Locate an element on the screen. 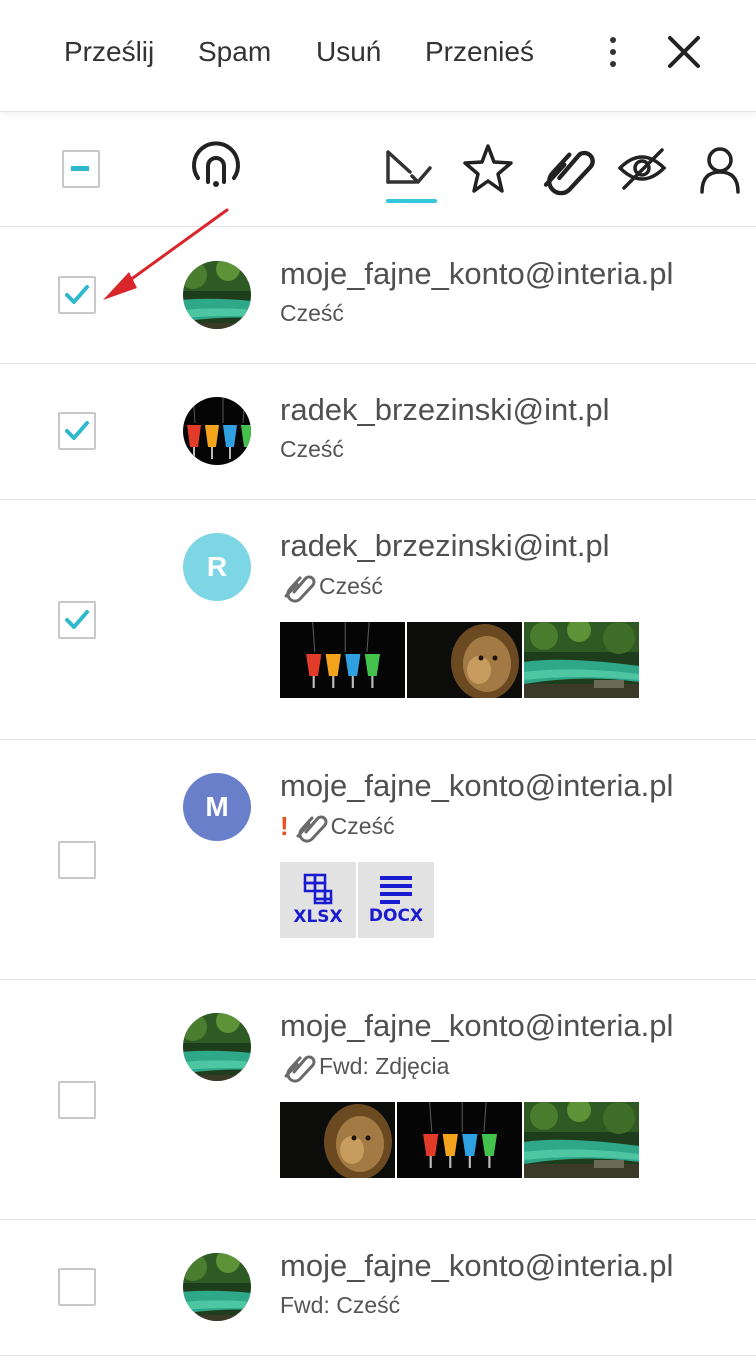 The height and width of the screenshot is (1364, 756). file-attachments: XLSX DOCX is located at coordinates (358, 900).